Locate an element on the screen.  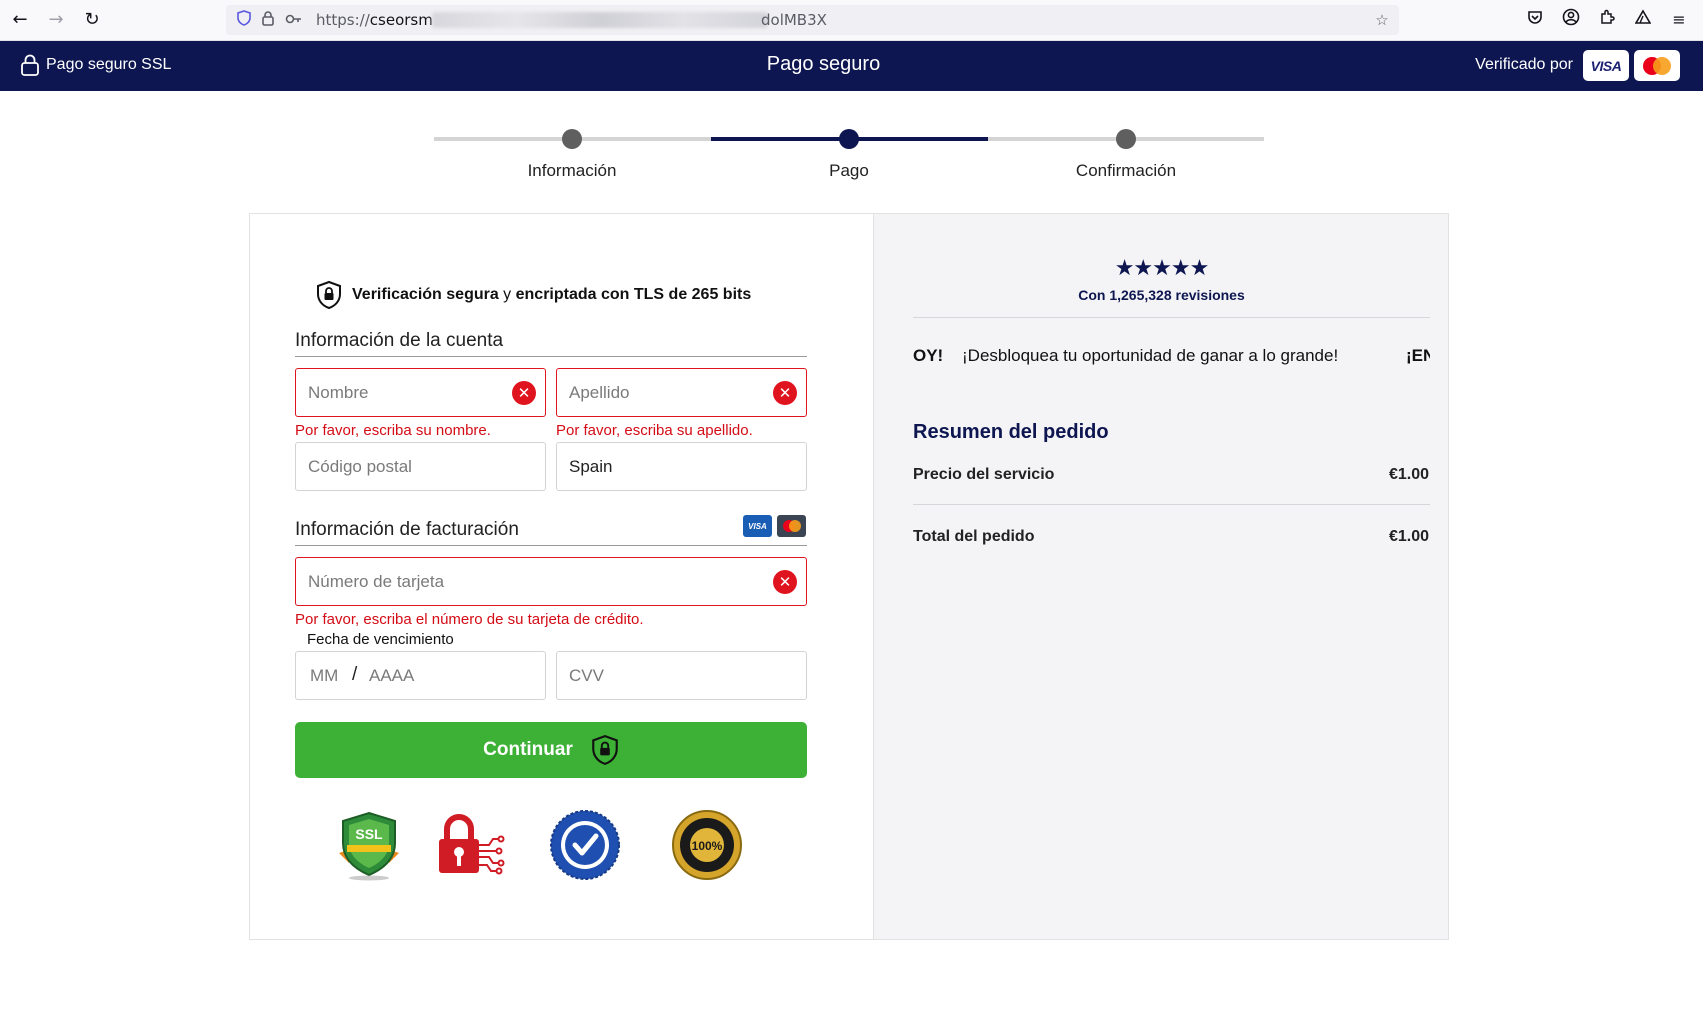
pocket-icon is located at coordinates (1535, 20).